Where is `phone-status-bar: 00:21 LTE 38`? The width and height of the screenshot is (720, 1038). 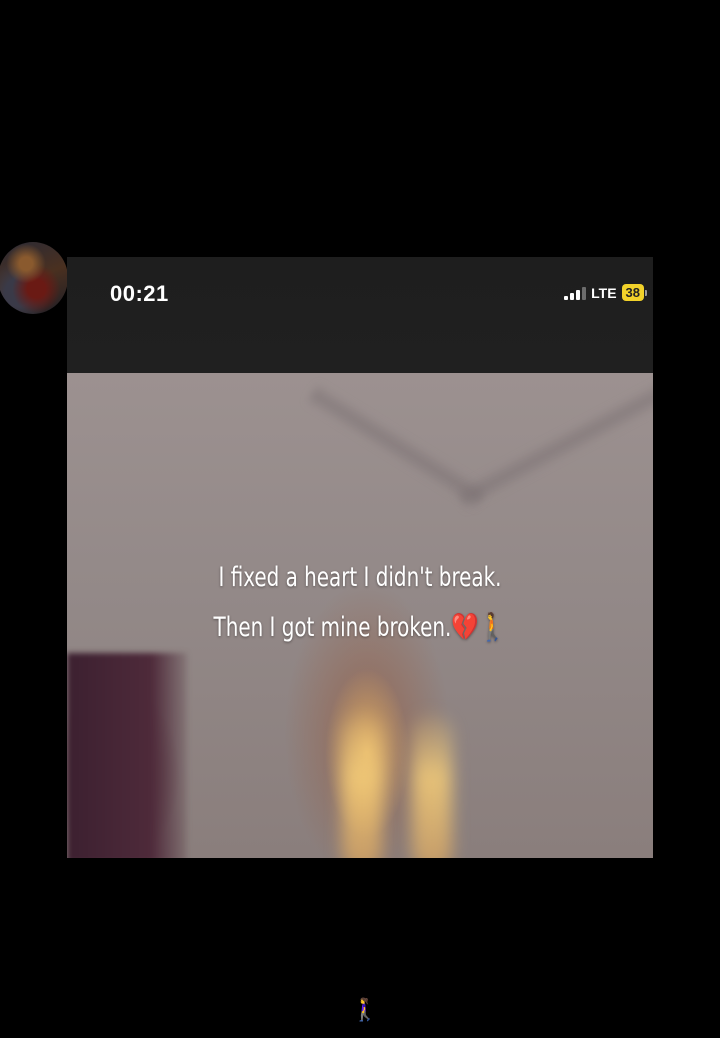 phone-status-bar: 00:21 LTE 38 is located at coordinates (360, 315).